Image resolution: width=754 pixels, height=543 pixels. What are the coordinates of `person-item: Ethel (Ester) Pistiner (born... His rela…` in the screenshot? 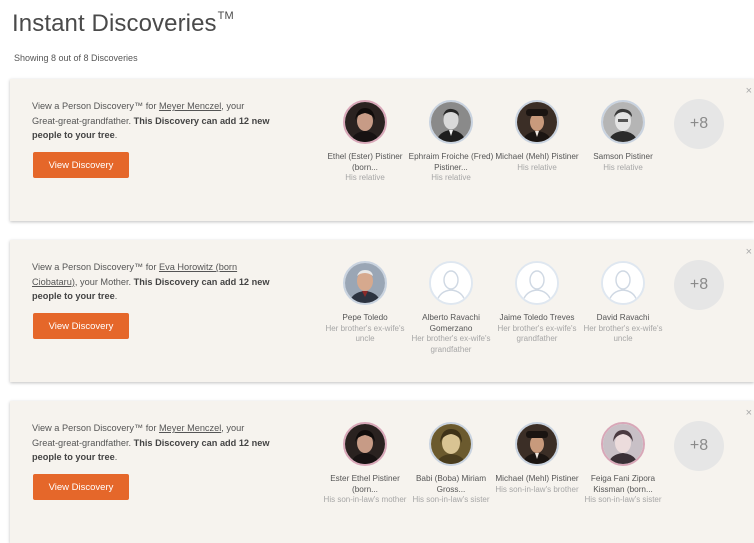 It's located at (365, 140).